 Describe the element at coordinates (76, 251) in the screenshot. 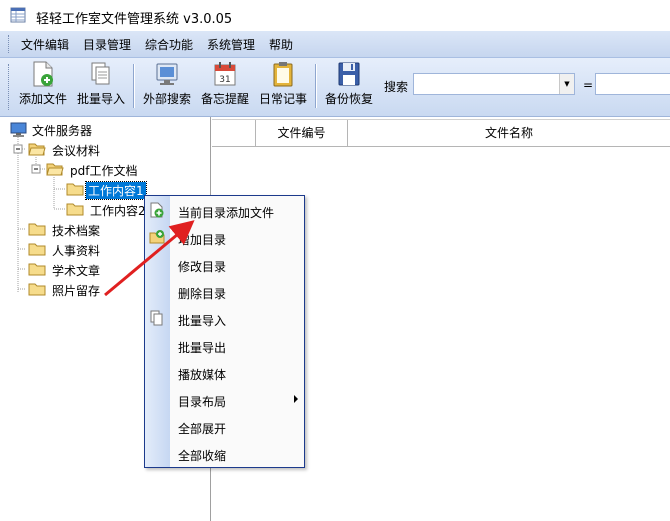

I see `tree-label: 人事资料` at that location.